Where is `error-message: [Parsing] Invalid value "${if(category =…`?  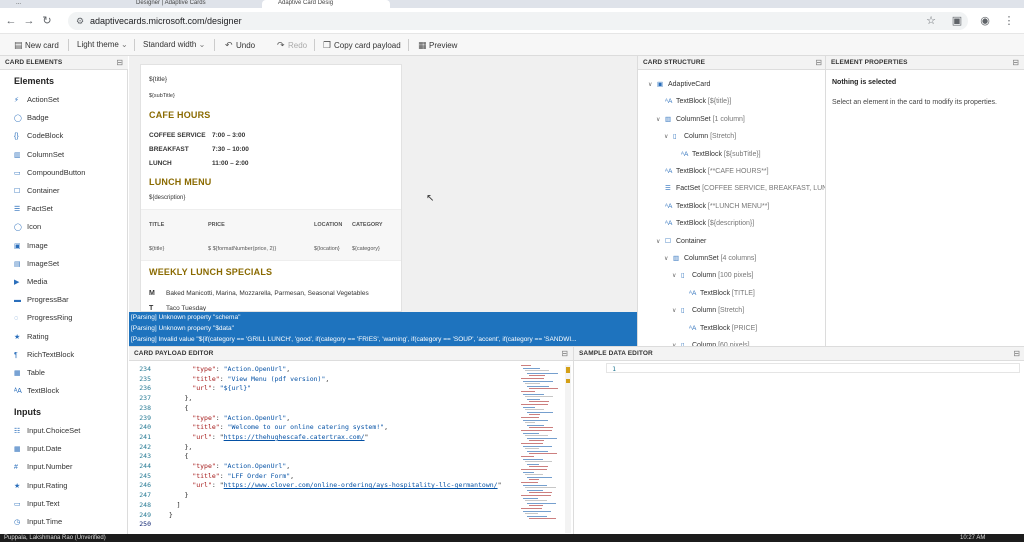 error-message: [Parsing] Invalid value "${if(category =… is located at coordinates (354, 339).